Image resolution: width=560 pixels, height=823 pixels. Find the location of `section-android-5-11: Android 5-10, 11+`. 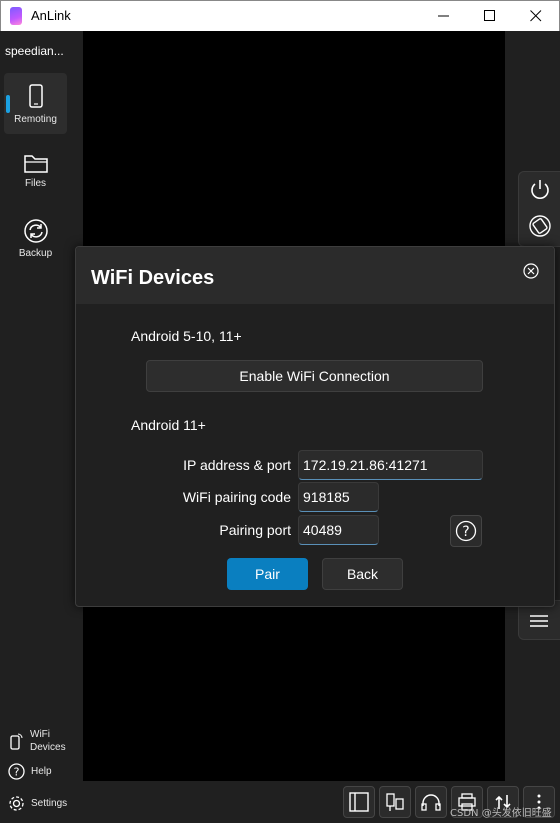

section-android-5-11: Android 5-10, 11+ is located at coordinates (186, 336).